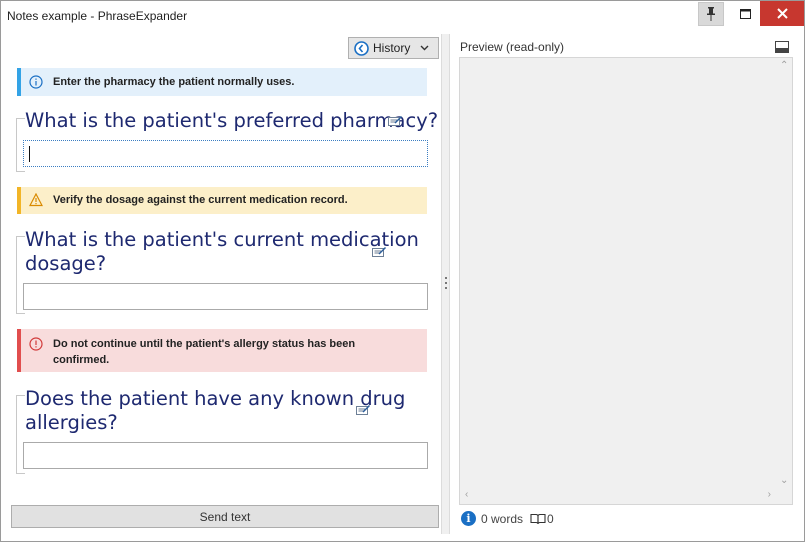 Image resolution: width=805 pixels, height=542 pixels. I want to click on error-icon, so click(36, 344).